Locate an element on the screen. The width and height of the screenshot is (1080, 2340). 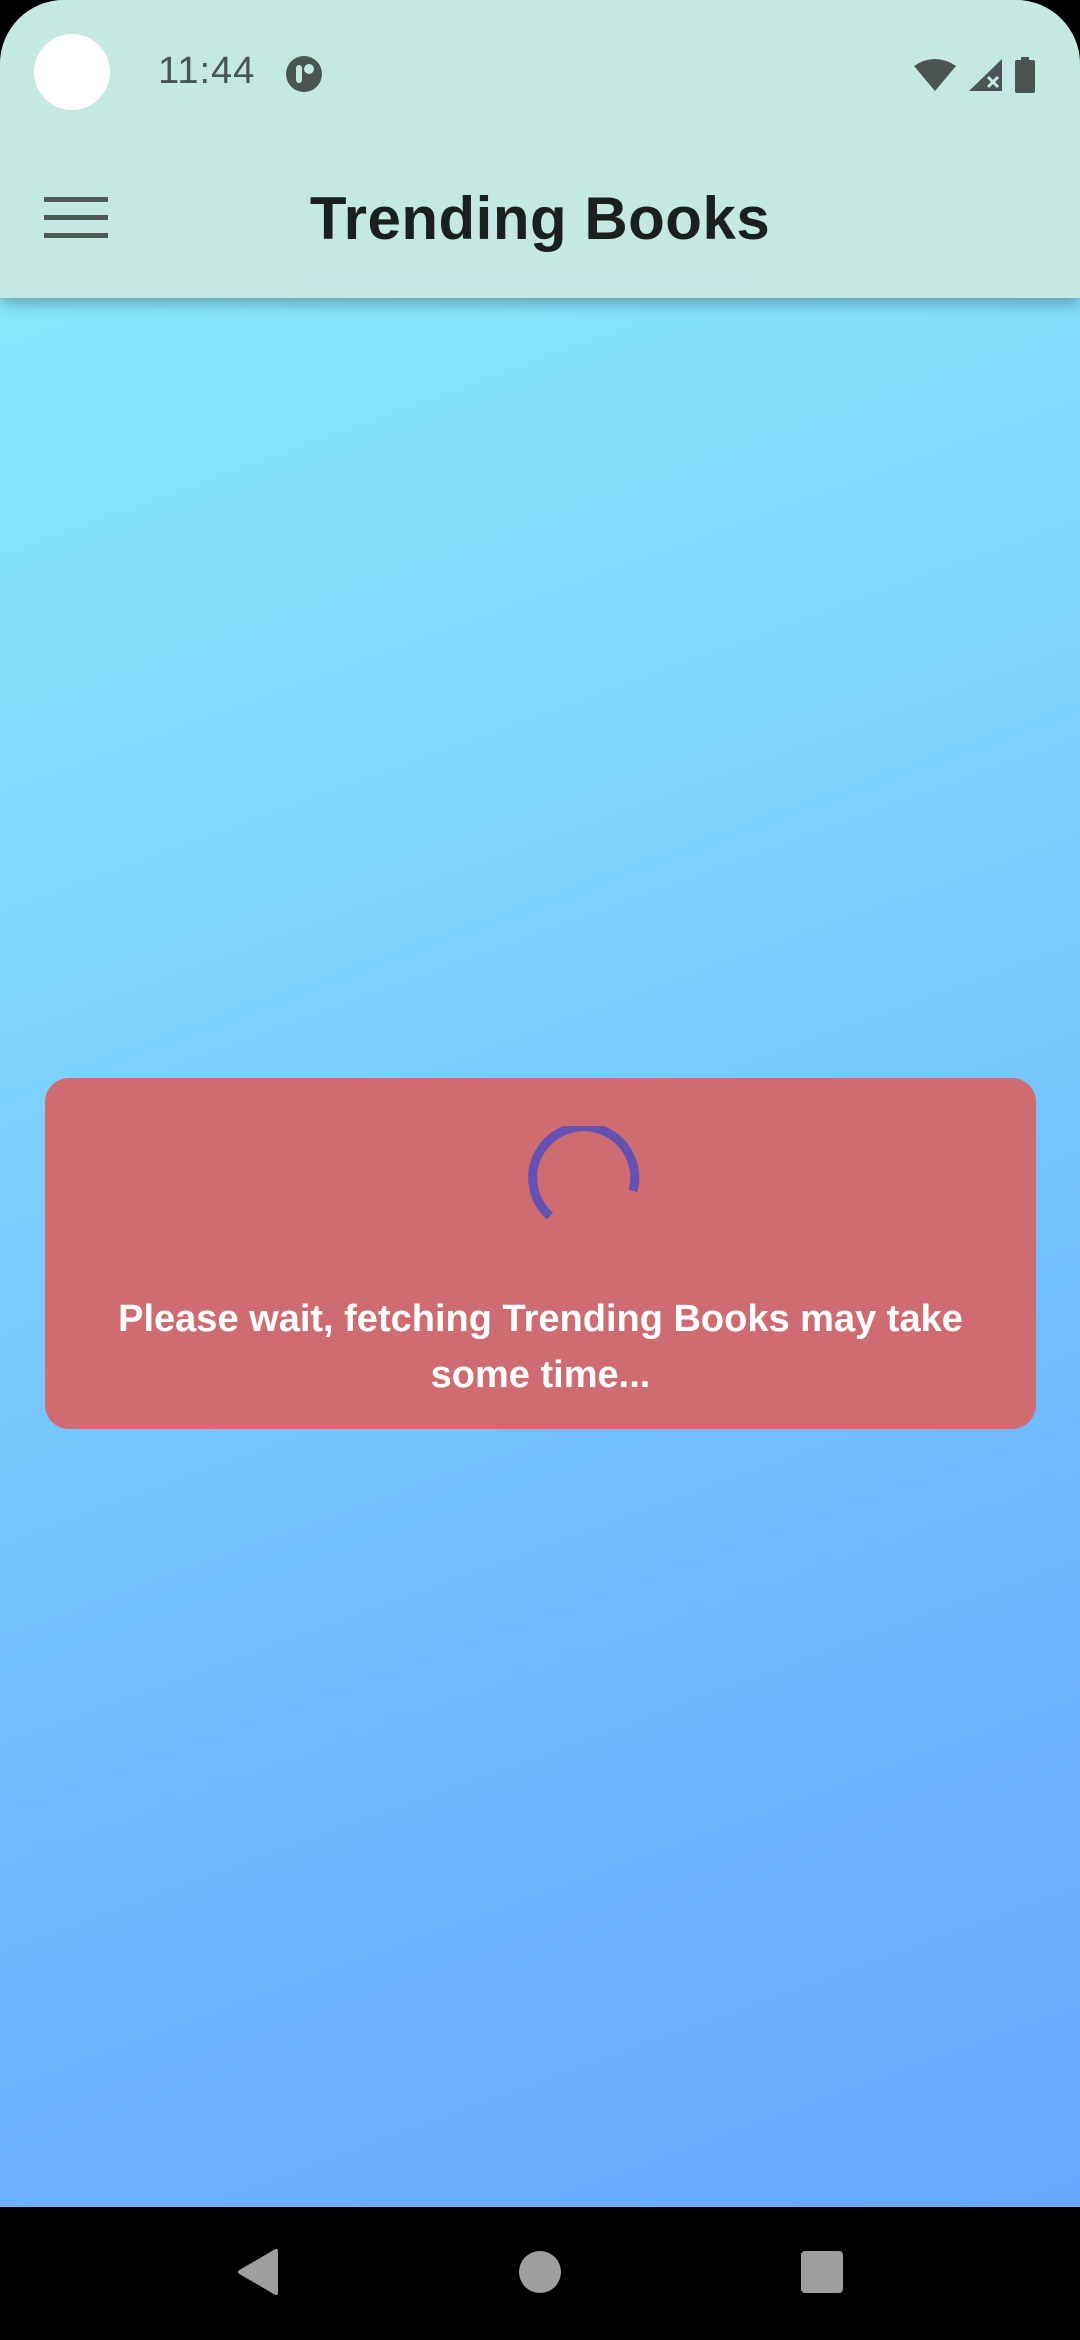
app-notification-icon is located at coordinates (304, 74).